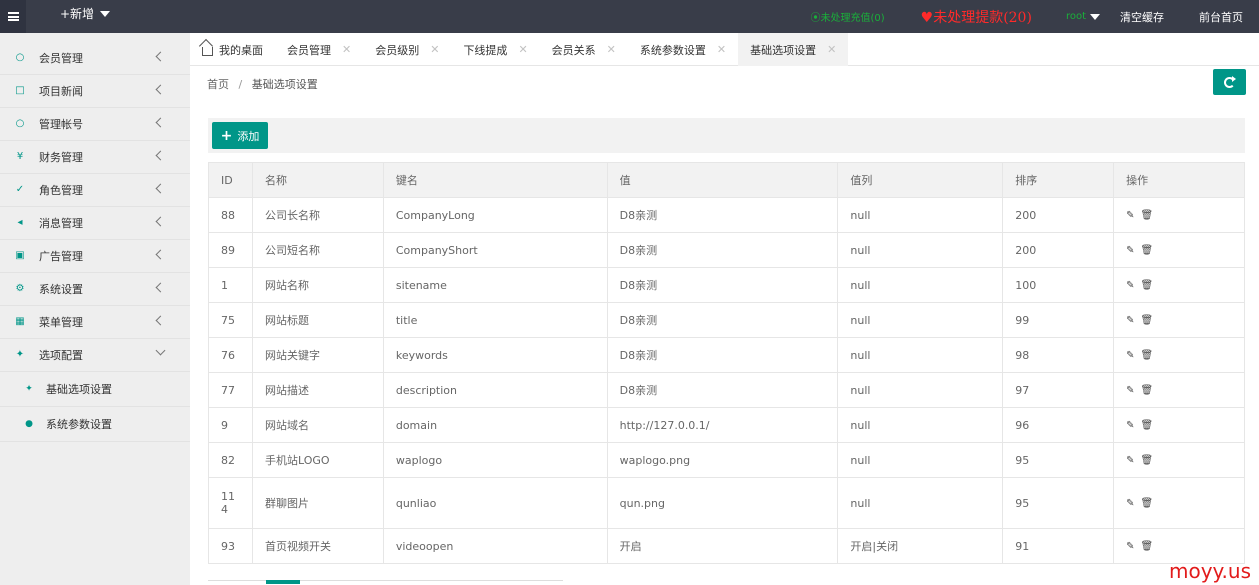 The image size is (1259, 585). I want to click on user-menu: root, so click(1083, 16).